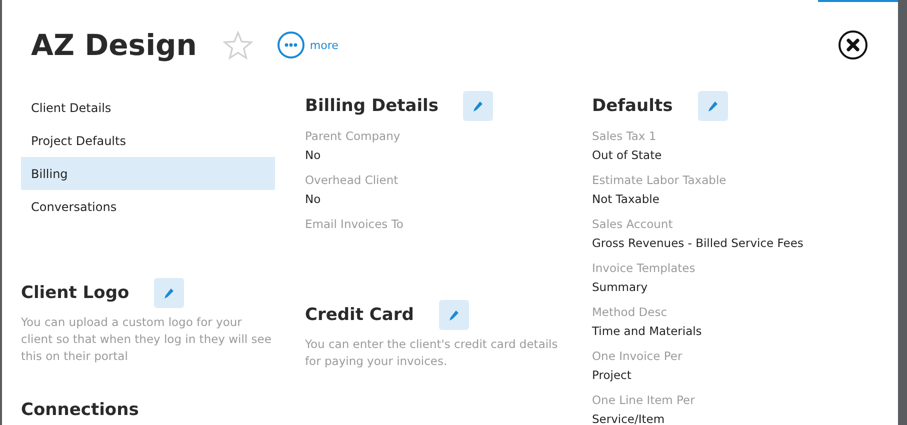 This screenshot has height=425, width=907. I want to click on field-label: Invoice Templates, so click(644, 268).